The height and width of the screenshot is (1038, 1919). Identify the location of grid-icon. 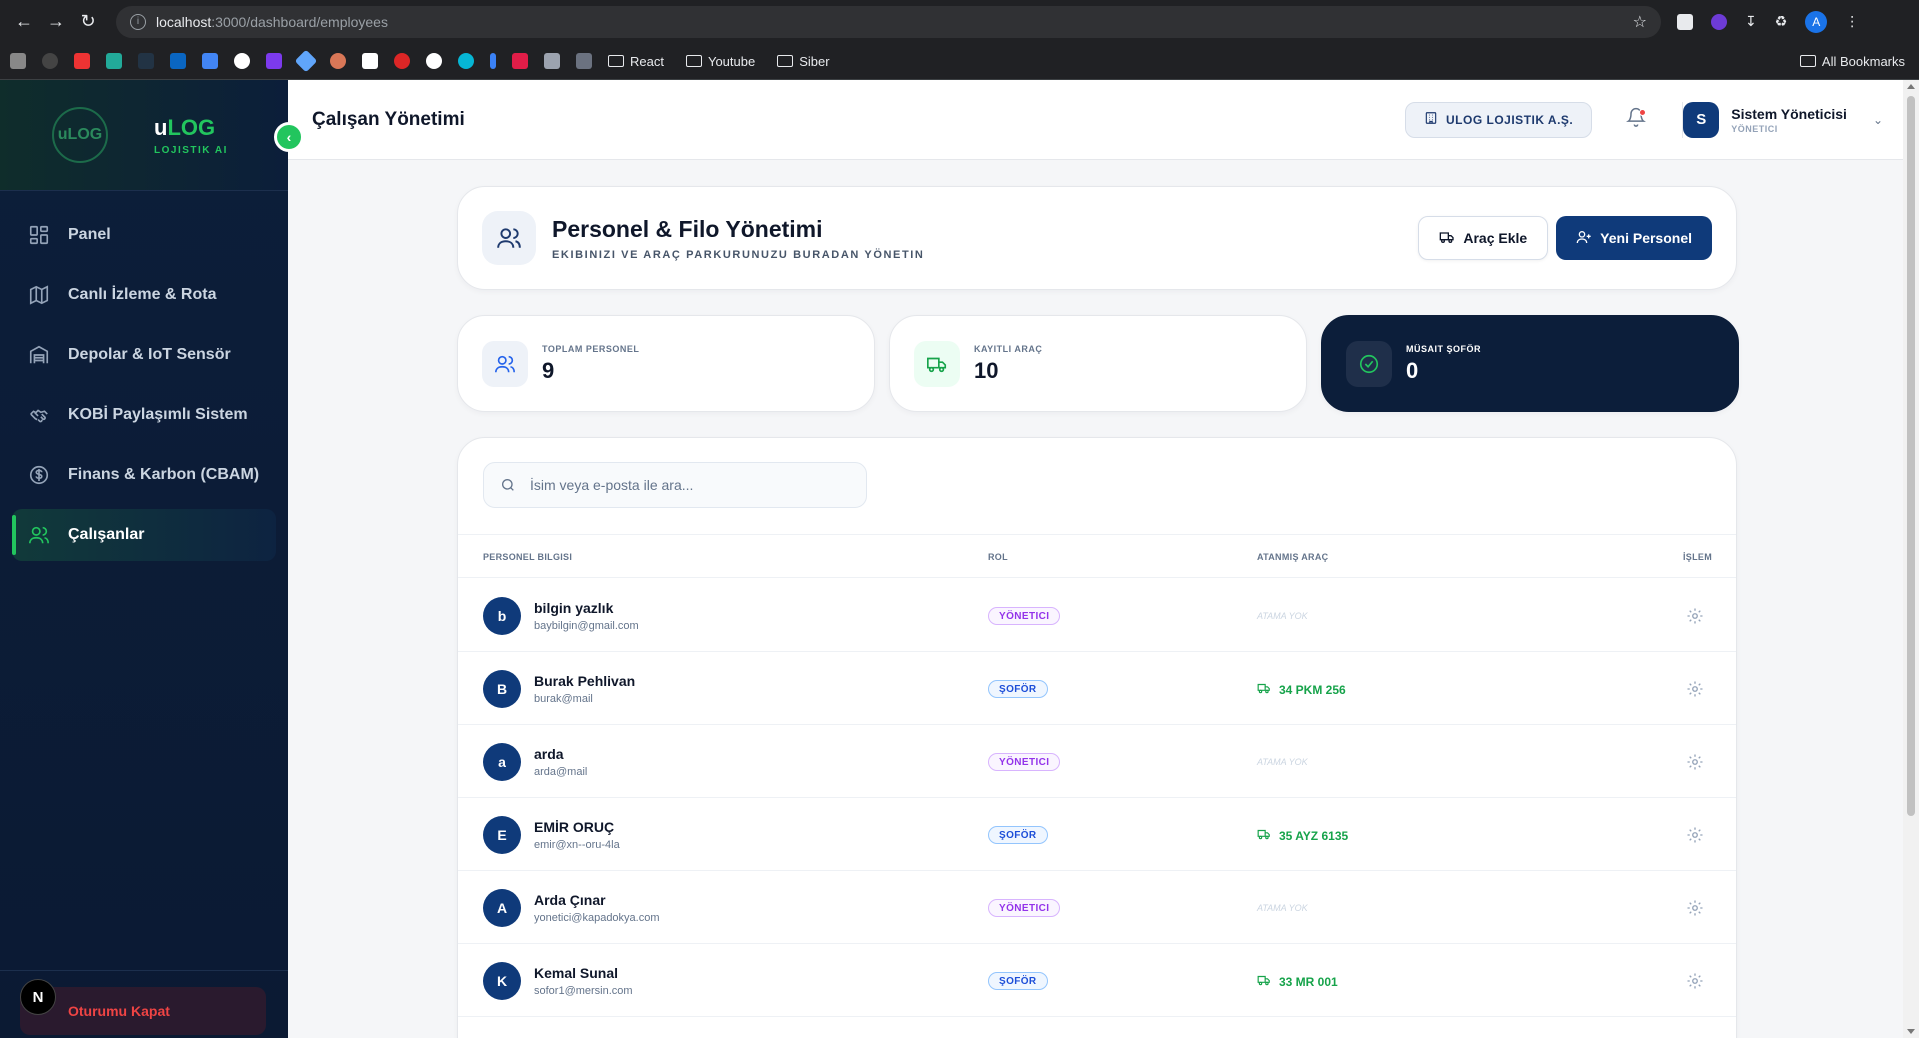
(39, 235).